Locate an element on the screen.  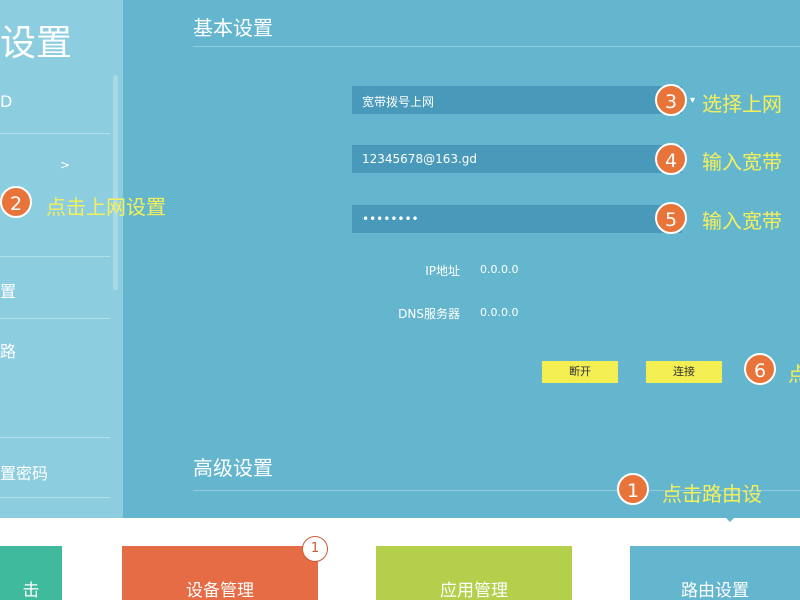
device-count-badge: 1 is located at coordinates (315, 549).